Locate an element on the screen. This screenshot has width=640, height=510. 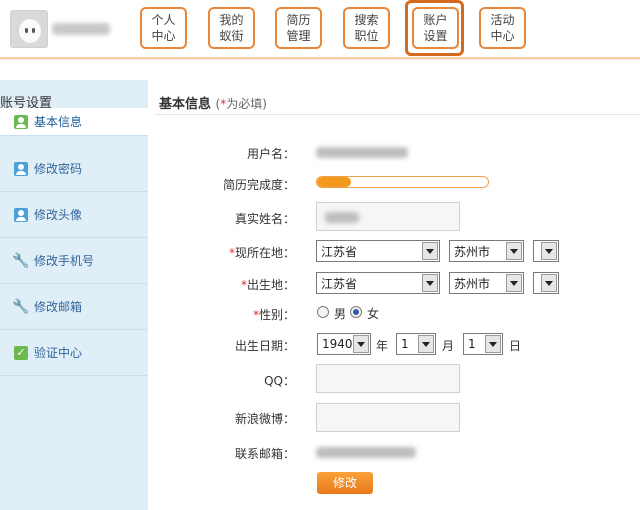
sidebar-item-verification: ✓ 验证中心 is located at coordinates (74, 353).